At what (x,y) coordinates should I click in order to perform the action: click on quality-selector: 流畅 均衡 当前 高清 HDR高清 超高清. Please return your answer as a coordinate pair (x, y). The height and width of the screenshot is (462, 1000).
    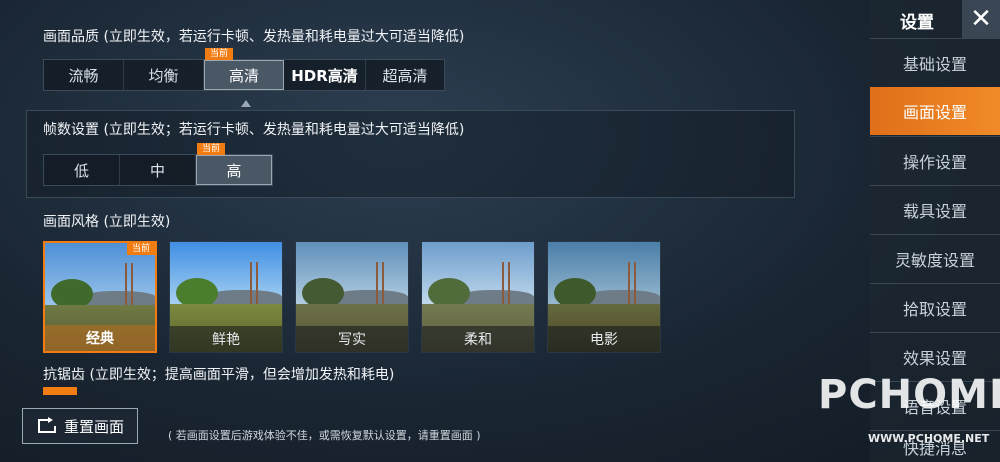
    Looking at the image, I should click on (244, 69).